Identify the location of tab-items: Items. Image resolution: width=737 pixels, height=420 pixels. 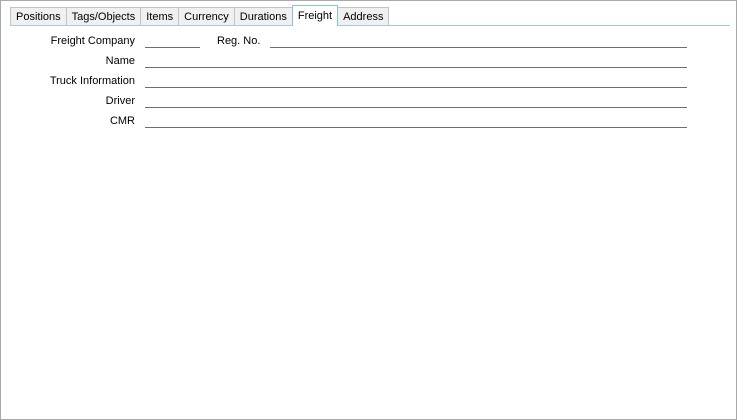
(160, 16).